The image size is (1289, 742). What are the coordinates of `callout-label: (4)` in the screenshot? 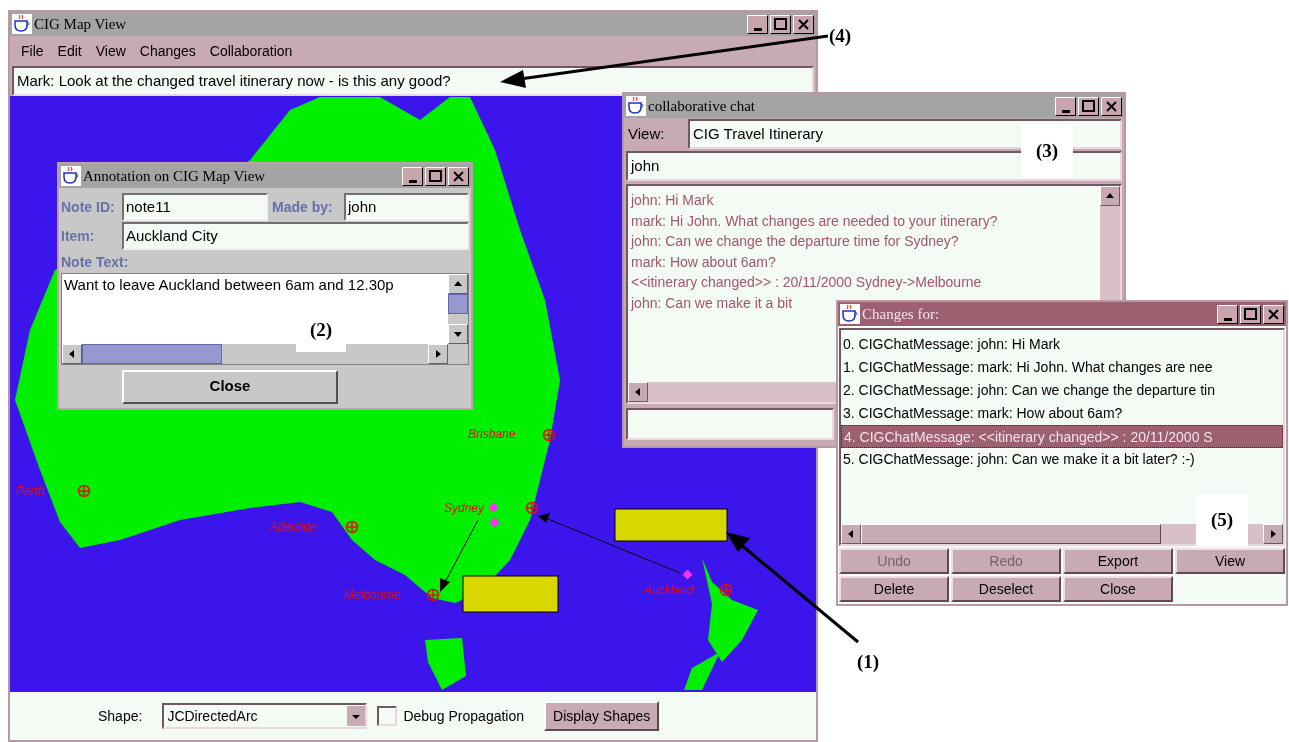 It's located at (840, 36).